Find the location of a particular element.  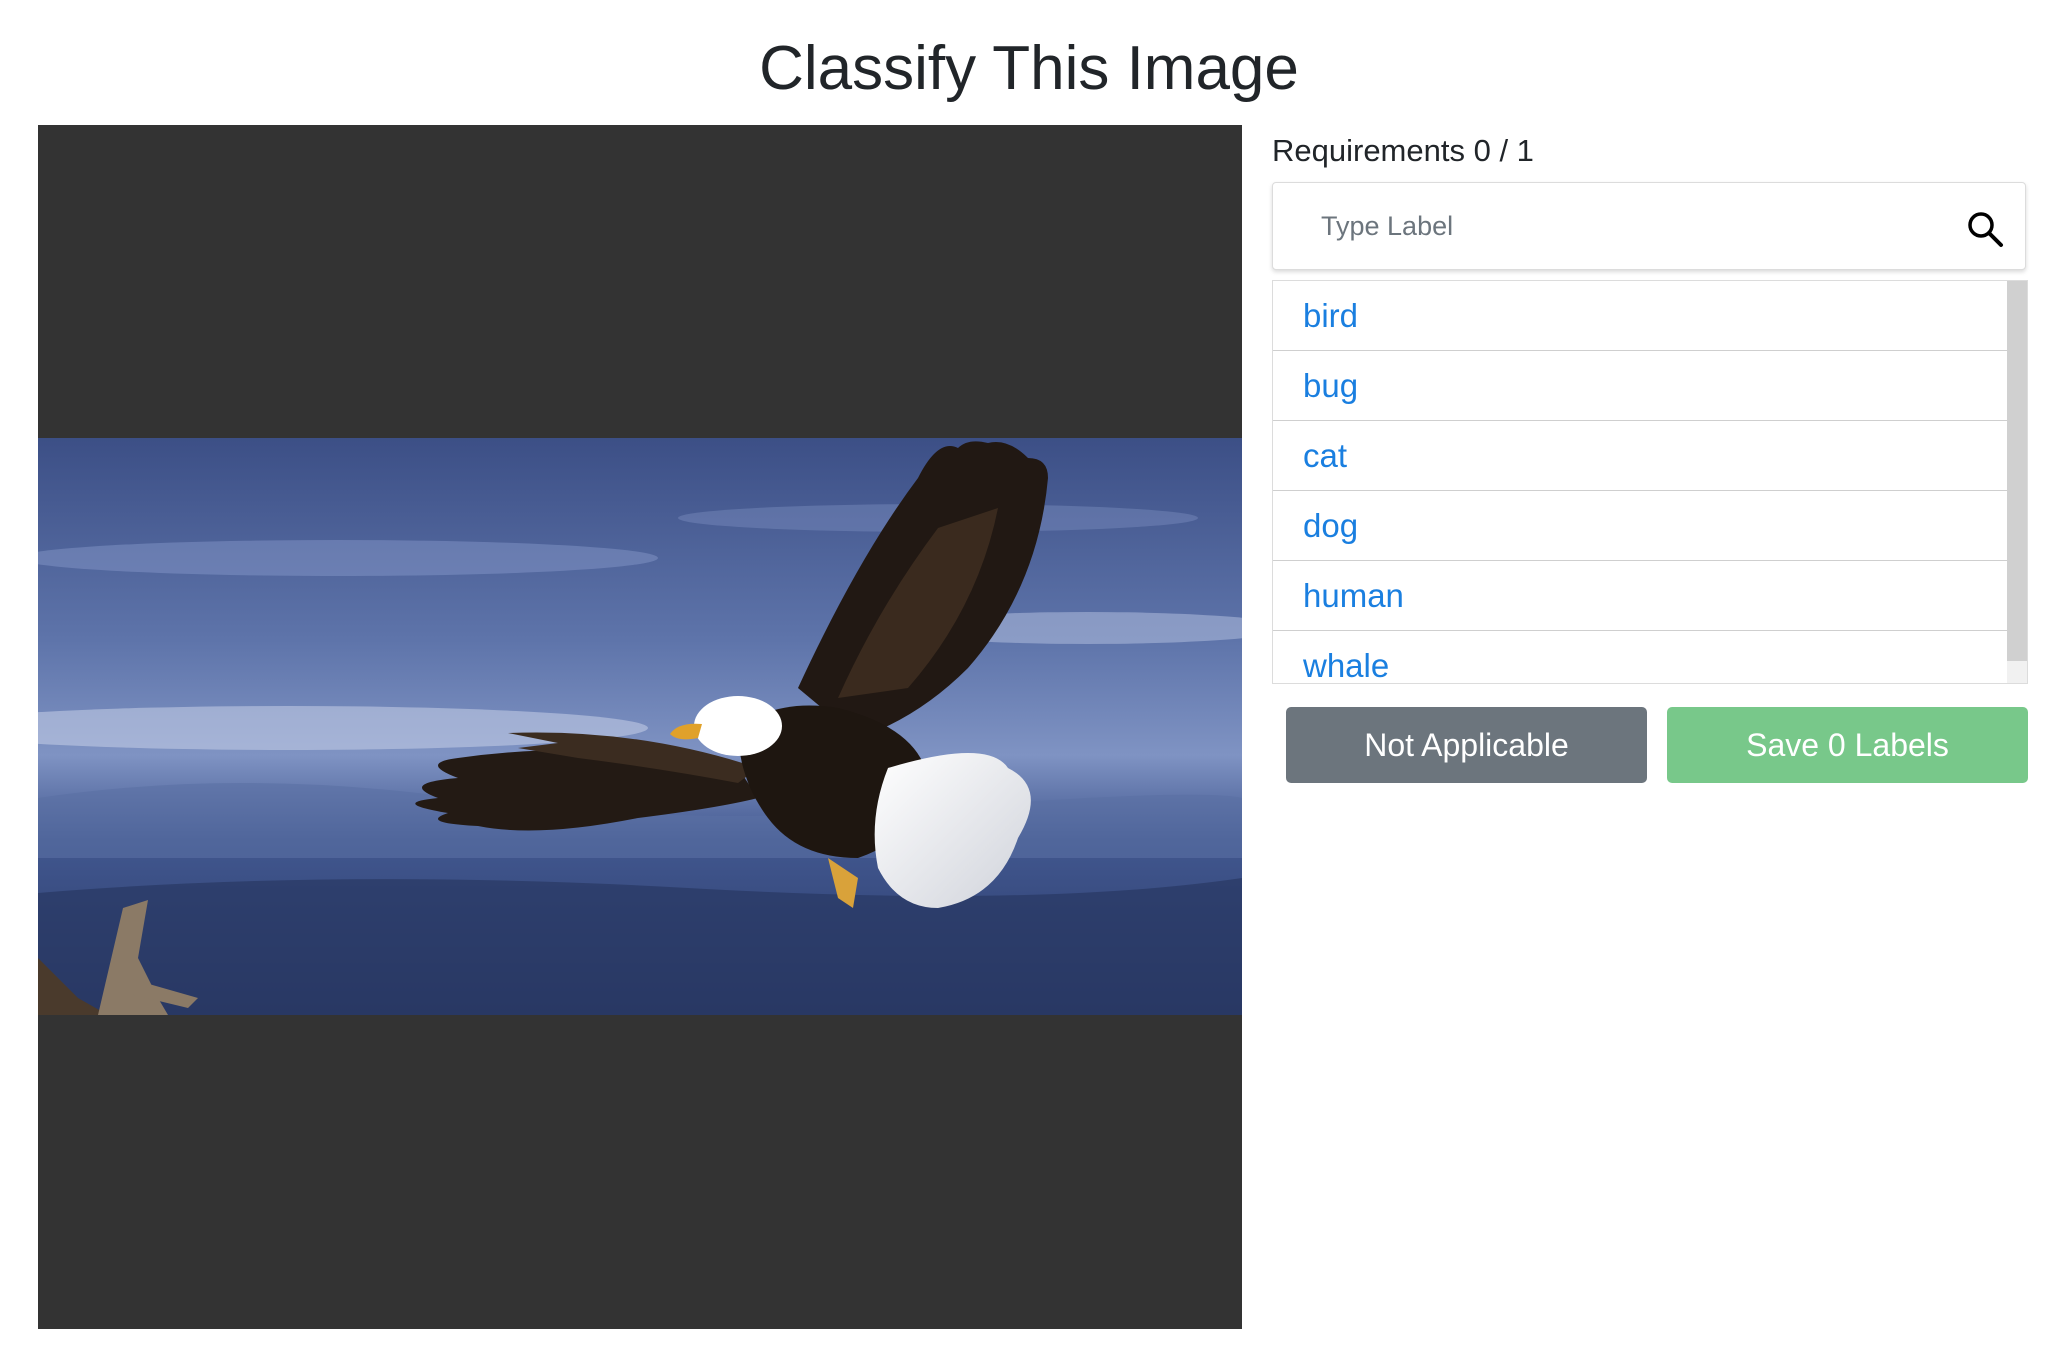

label-list-scrollbar is located at coordinates (2017, 482).